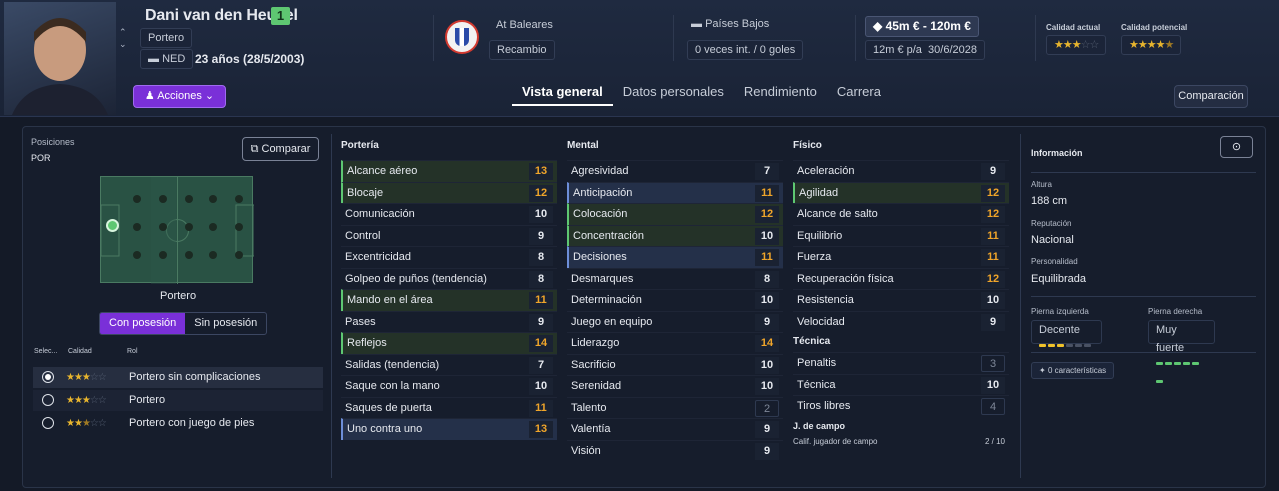  I want to click on club-name: At Baleares, so click(524, 26).